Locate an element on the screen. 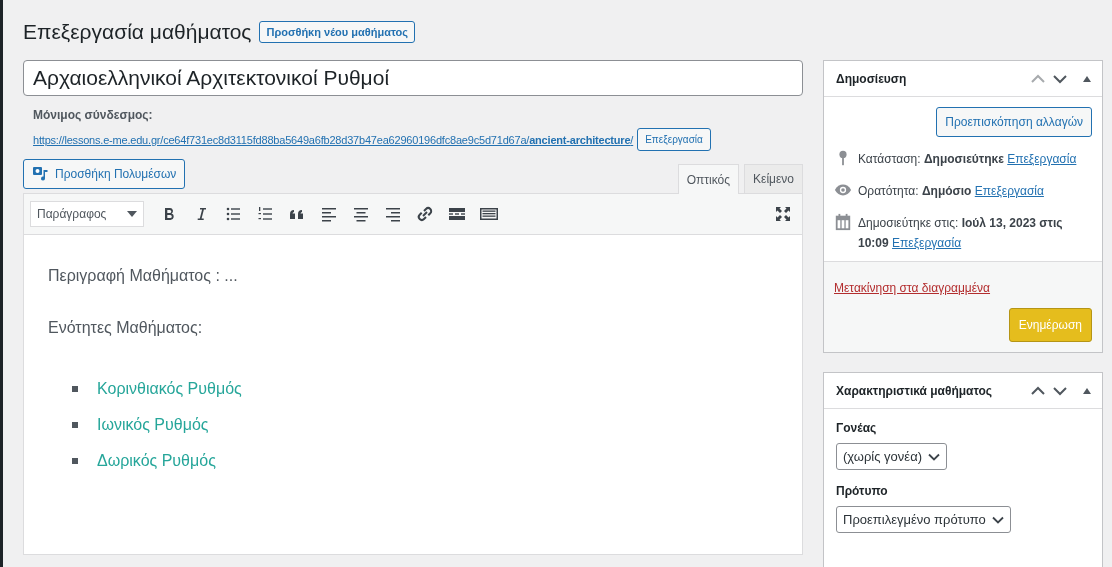 This screenshot has width=1112, height=567. add-media-button: Προσθήκη Πολυμέσων is located at coordinates (104, 174).